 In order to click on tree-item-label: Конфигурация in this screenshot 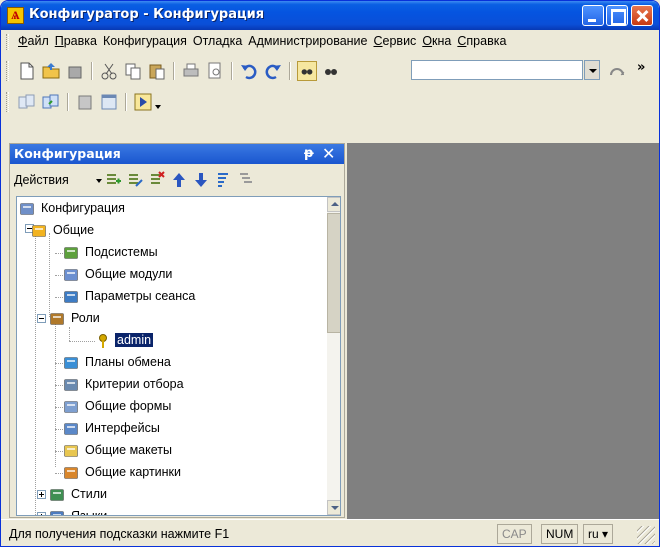, I will do `click(83, 208)`.